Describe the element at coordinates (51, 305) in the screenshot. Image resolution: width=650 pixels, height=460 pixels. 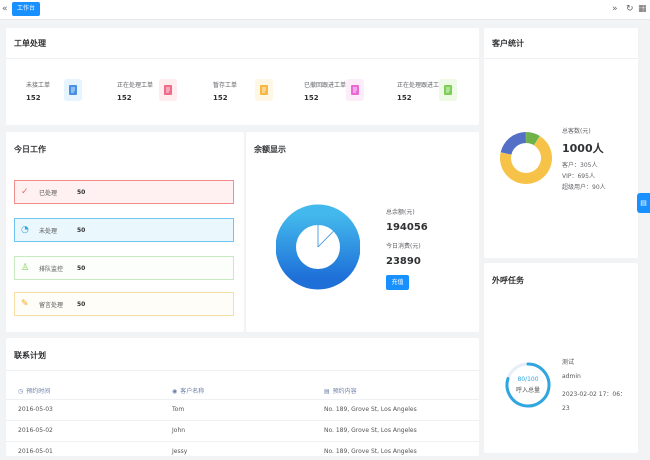
I see `today-work-label: 留言处理` at that location.